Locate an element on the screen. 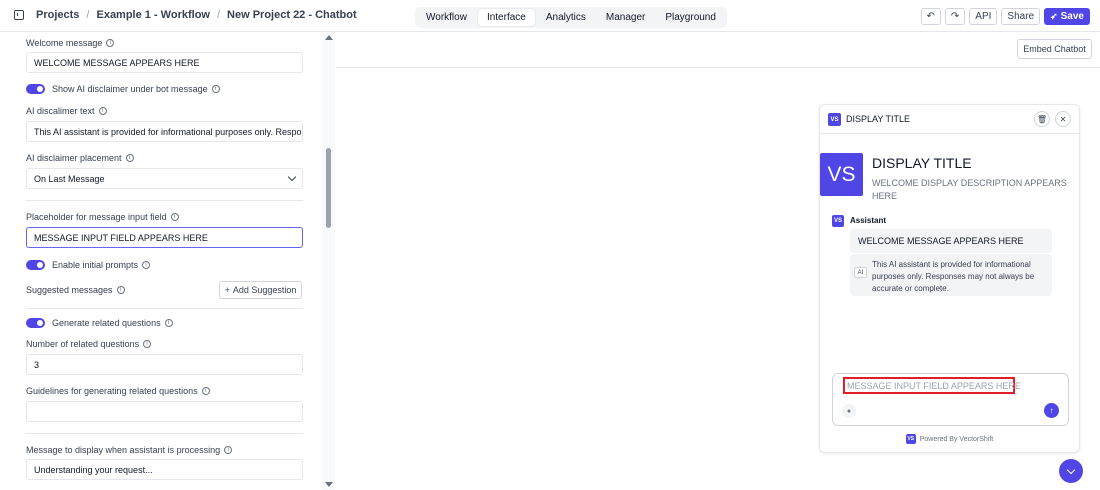 The width and height of the screenshot is (1100, 490). placement-value: On Last Message is located at coordinates (69, 178).